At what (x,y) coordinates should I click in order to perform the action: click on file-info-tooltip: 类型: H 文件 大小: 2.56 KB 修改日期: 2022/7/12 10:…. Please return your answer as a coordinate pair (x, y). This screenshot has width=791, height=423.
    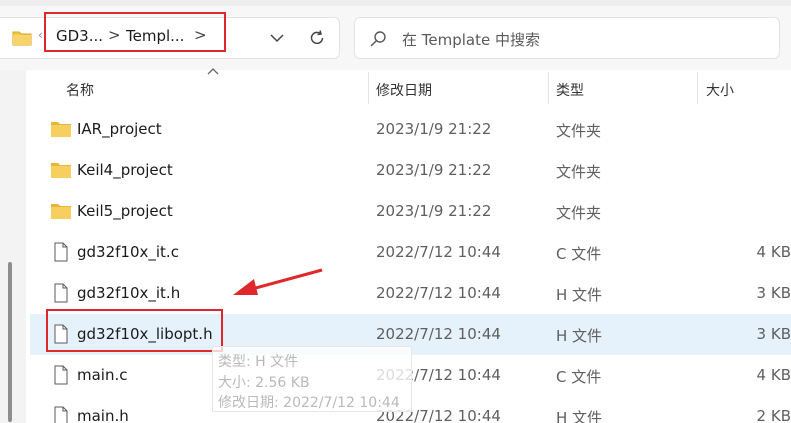
    Looking at the image, I should click on (312, 379).